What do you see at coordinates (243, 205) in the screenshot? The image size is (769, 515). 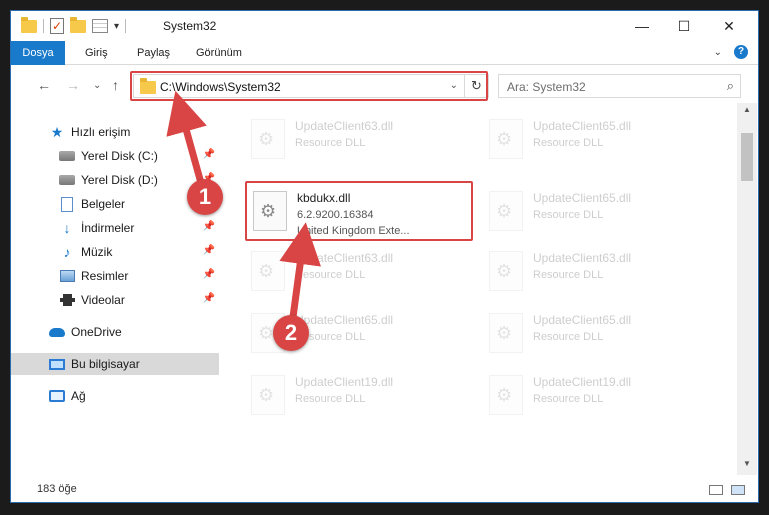 I see `callout-arrows` at bounding box center [243, 205].